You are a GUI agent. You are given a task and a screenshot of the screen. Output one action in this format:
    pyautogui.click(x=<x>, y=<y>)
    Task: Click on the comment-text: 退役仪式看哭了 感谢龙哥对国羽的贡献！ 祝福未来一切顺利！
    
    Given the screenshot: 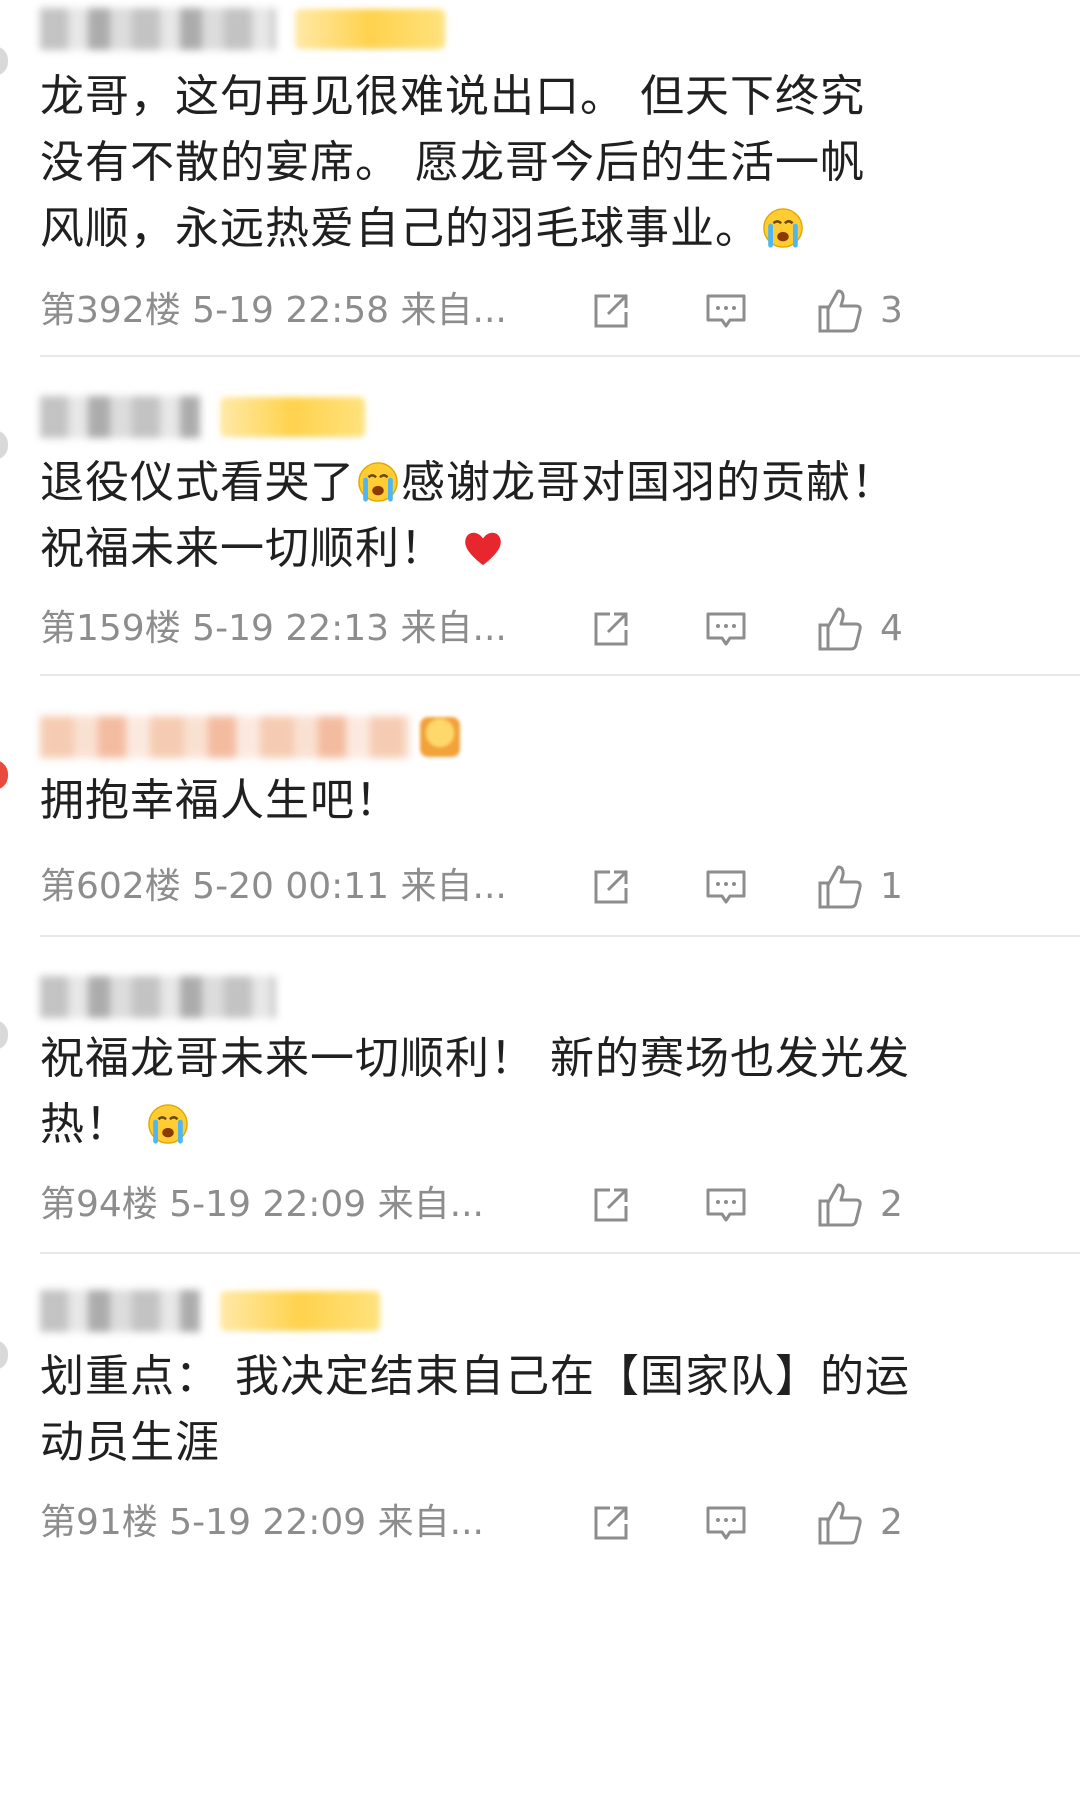 What is the action you would take?
    pyautogui.click(x=540, y=516)
    